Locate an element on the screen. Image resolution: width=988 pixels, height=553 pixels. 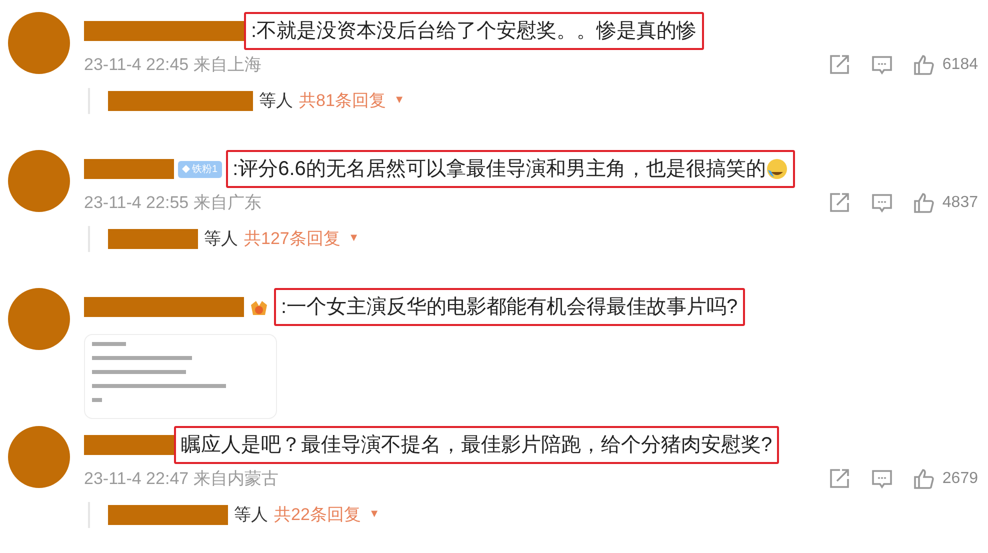
reply-count-link: 共81条回复 ▼ is located at coordinates (352, 101).